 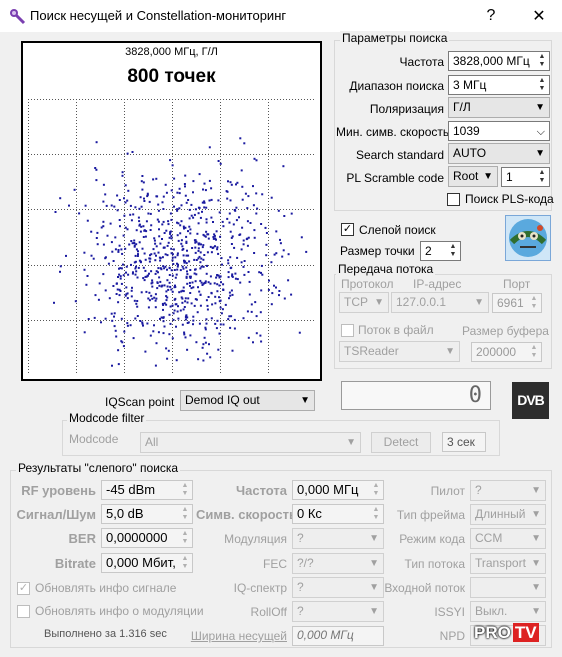 What do you see at coordinates (401, 442) in the screenshot?
I see `detect-button: Detect` at bounding box center [401, 442].